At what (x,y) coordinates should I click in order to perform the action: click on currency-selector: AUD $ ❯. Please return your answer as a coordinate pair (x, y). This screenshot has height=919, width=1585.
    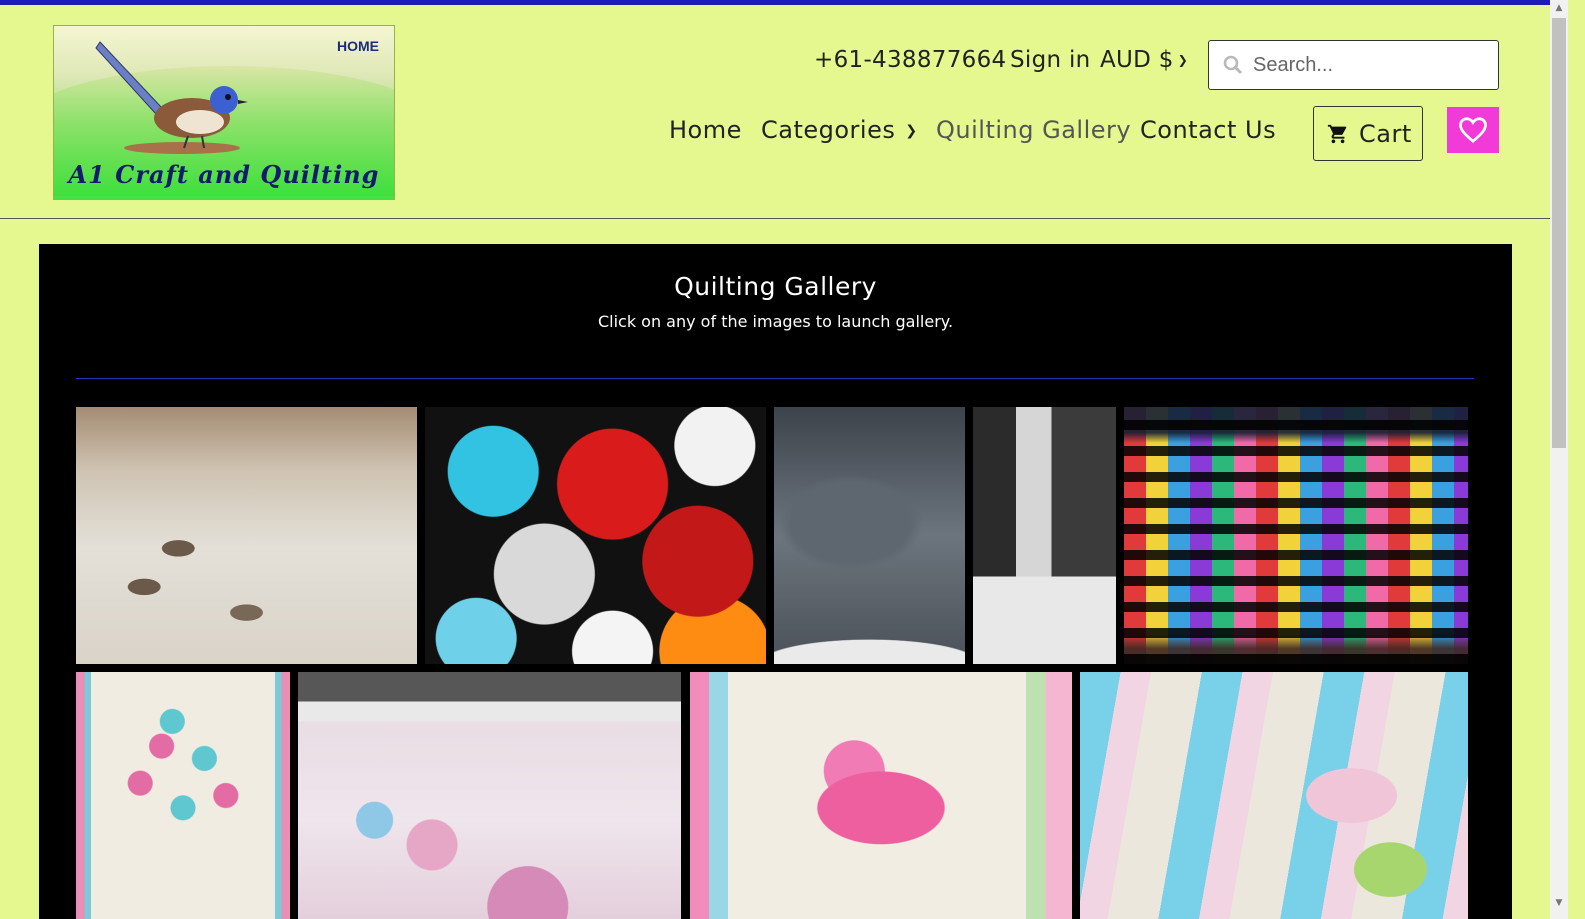
    Looking at the image, I should click on (1144, 63).